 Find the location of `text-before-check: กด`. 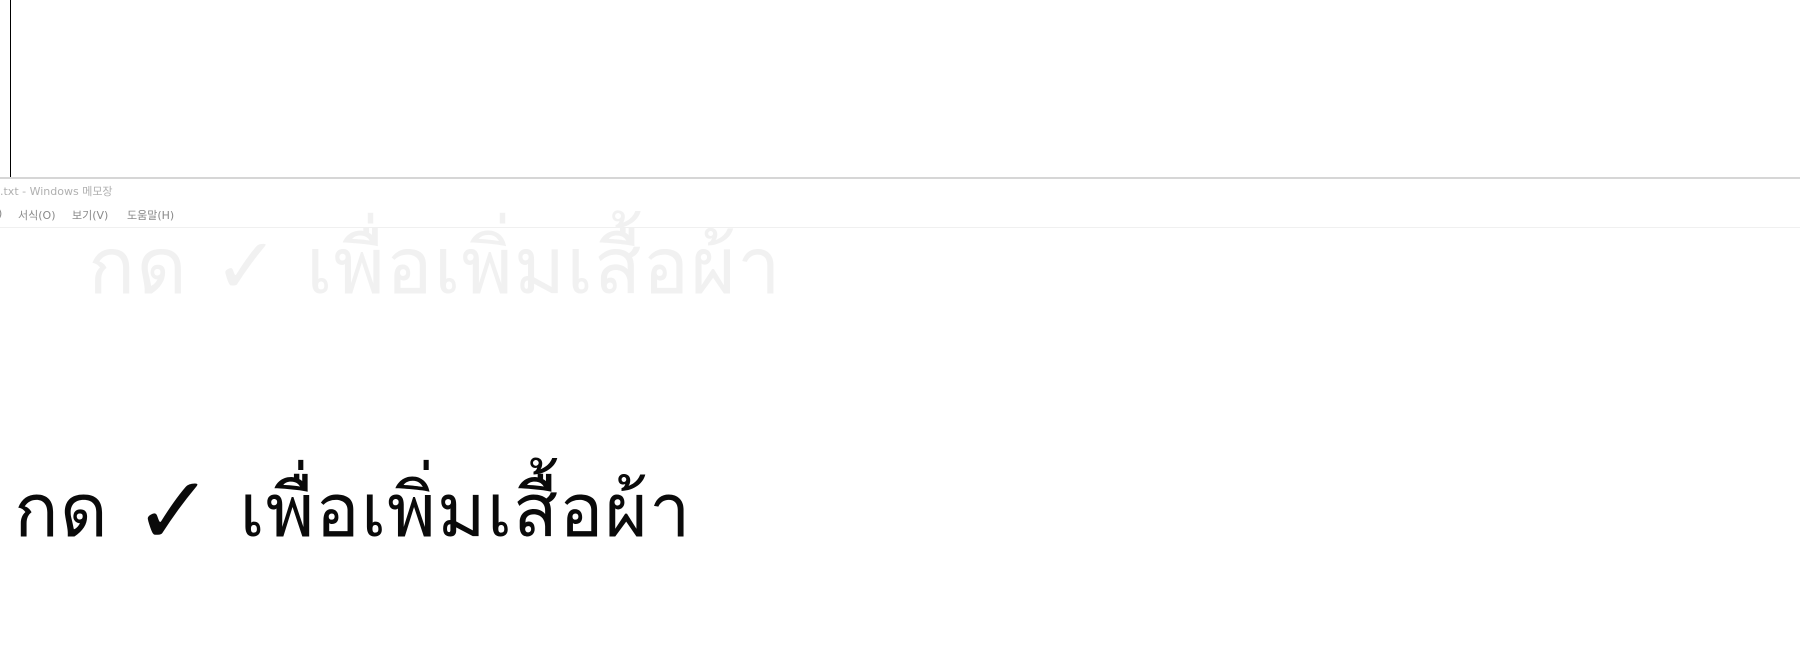

text-before-check: กด is located at coordinates (74, 511).